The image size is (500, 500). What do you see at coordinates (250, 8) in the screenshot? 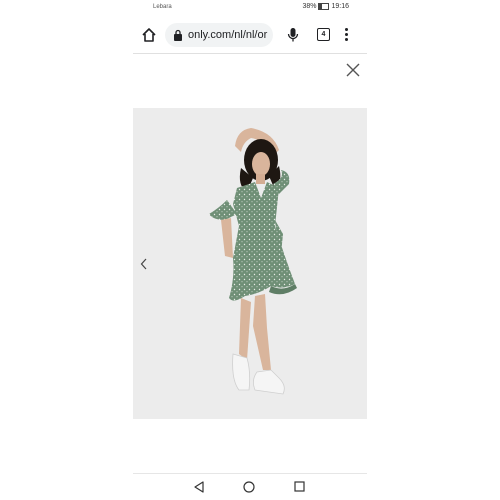
I see `status-bar: Lebara 38% 19:16` at bounding box center [250, 8].